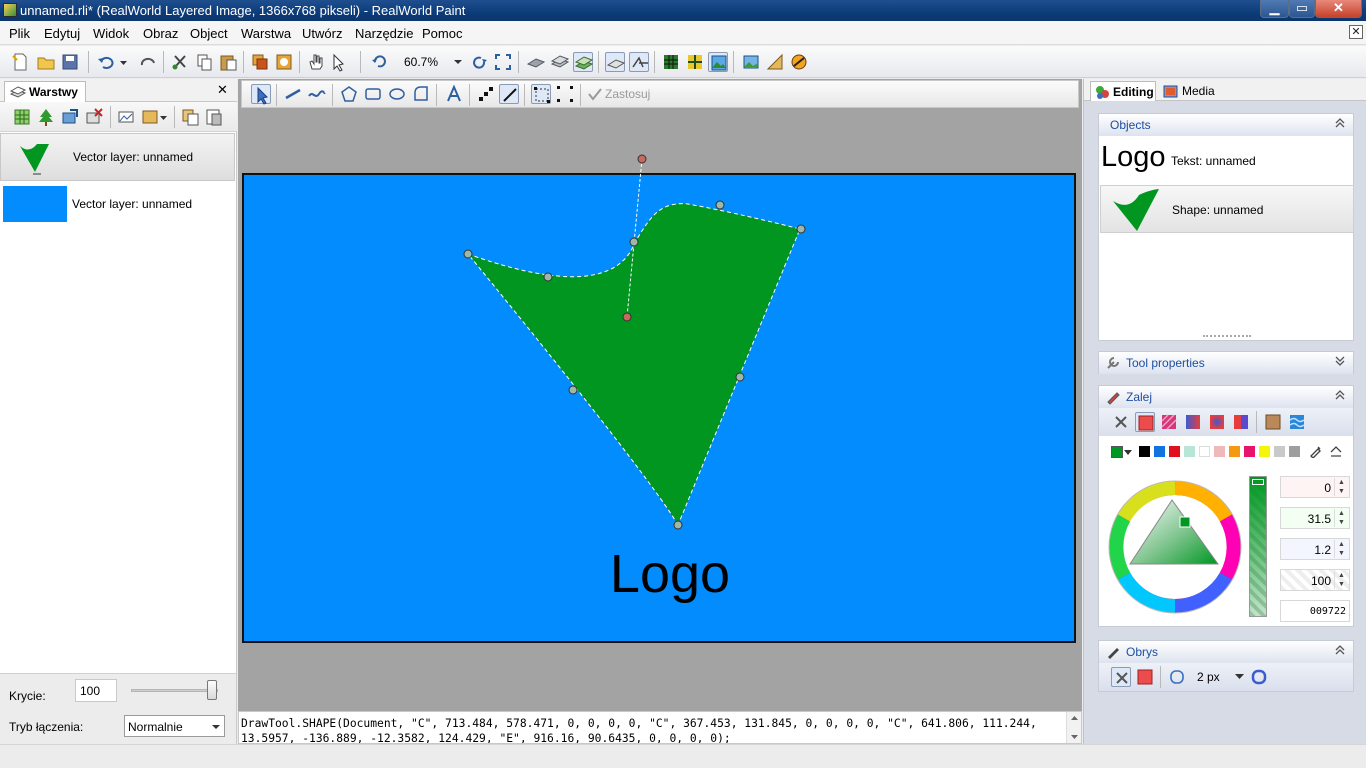 Image resolution: width=1366 pixels, height=768 pixels. Describe the element at coordinates (541, 94) in the screenshot. I see `transform-tool-icon` at that location.